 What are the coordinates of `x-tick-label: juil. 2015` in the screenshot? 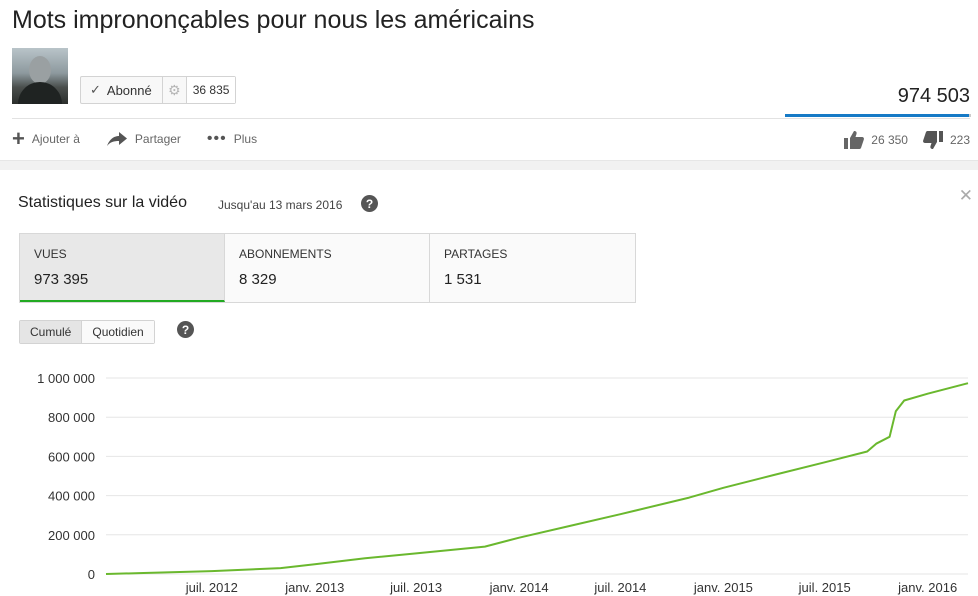 It's located at (824, 587).